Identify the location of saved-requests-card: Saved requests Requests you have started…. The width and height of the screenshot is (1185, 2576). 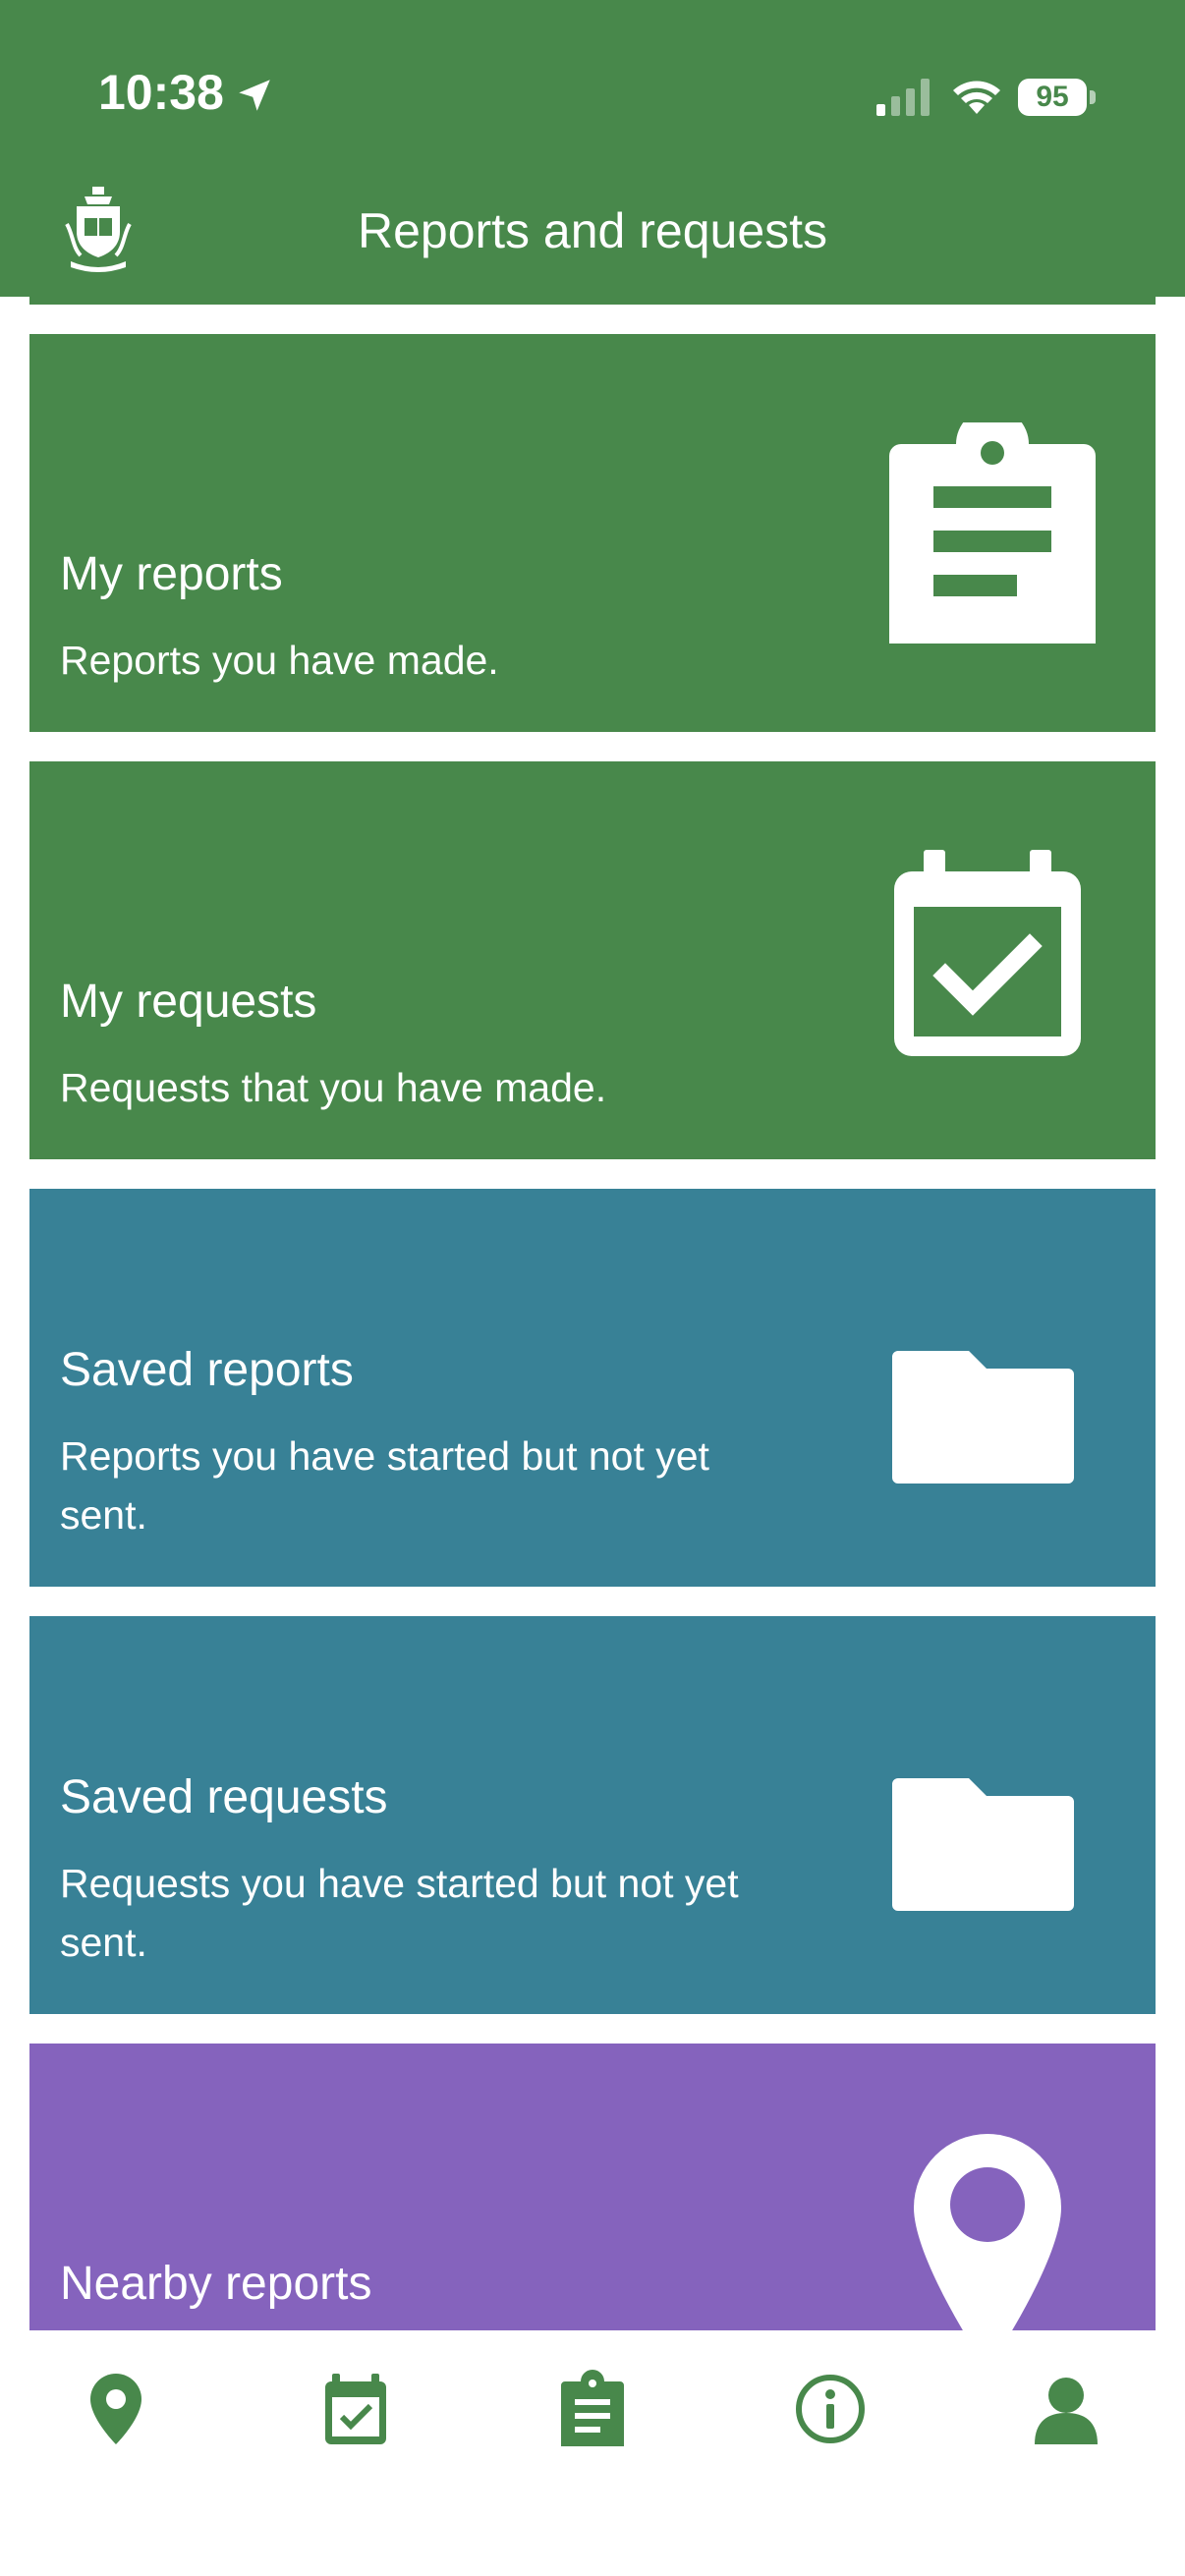
(592, 1815).